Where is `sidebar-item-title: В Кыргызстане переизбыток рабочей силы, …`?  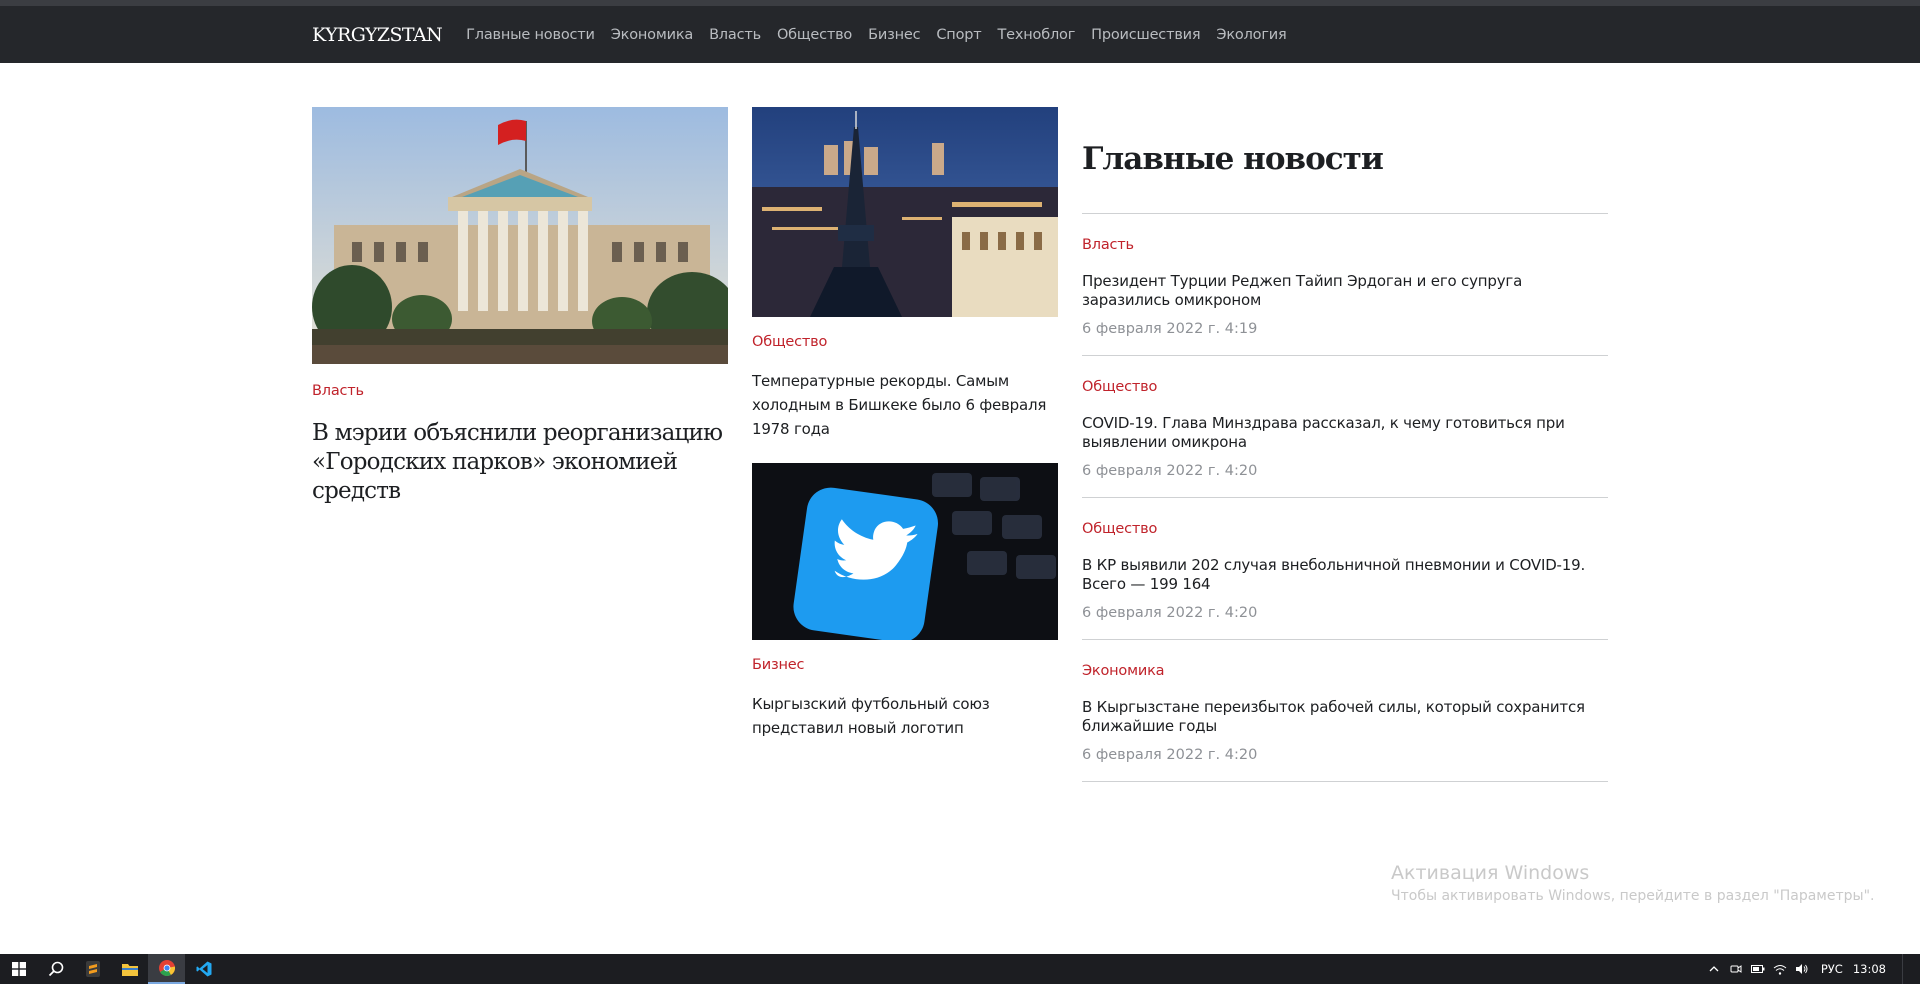
sidebar-item-title: В Кыргызстане переизбыток рабочей силы, … is located at coordinates (1345, 717).